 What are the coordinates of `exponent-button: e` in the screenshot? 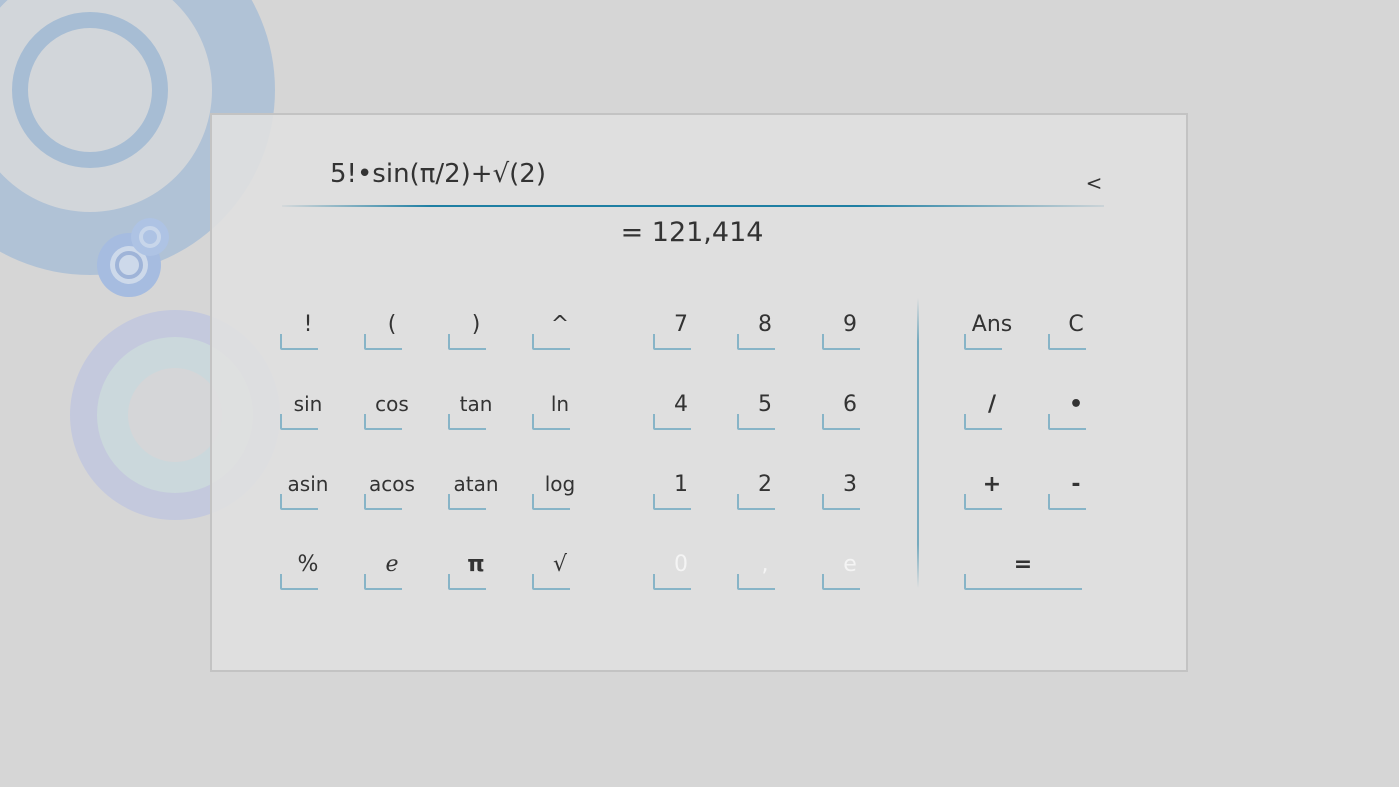 It's located at (850, 566).